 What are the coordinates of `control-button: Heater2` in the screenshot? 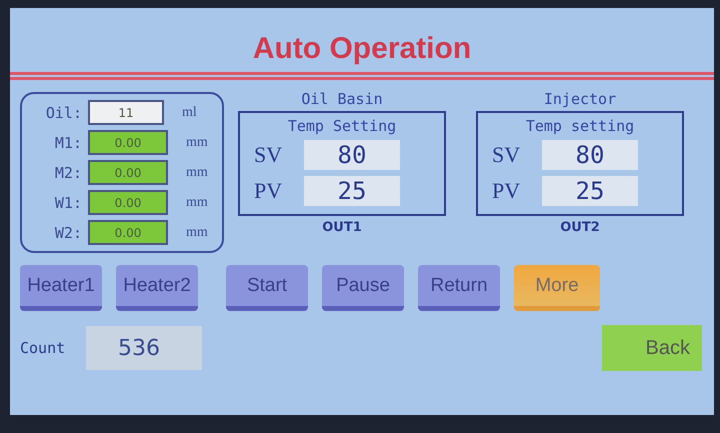 It's located at (157, 288).